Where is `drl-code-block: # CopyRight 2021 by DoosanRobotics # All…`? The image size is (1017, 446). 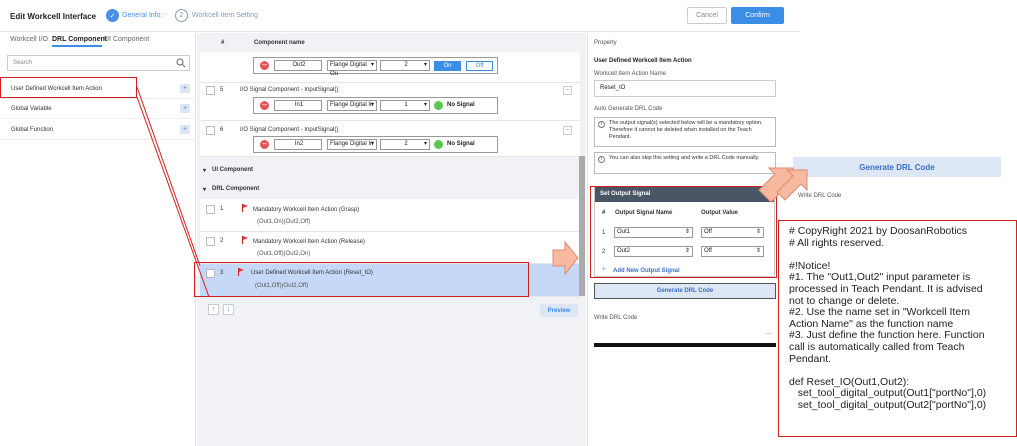
drl-code-block: # CopyRight 2021 by DoosanRobotics # All… is located at coordinates (897, 328).